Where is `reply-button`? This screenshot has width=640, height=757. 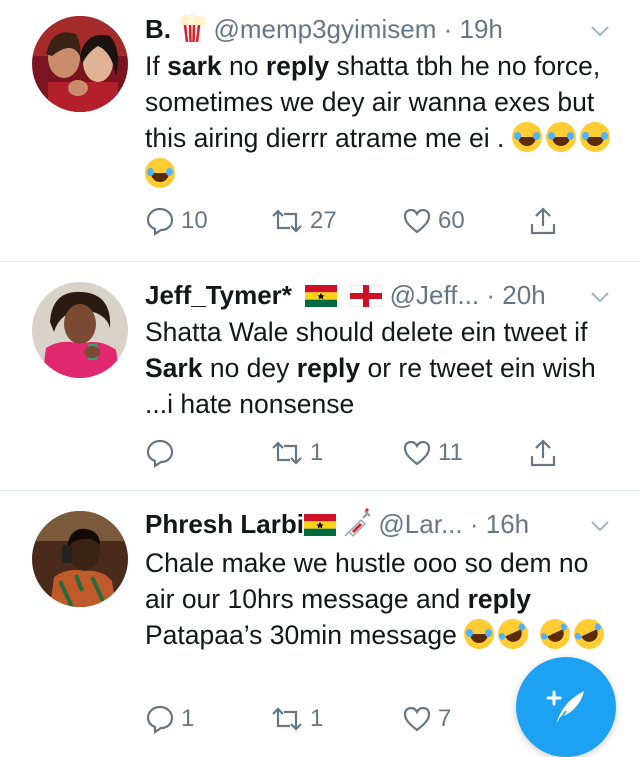 reply-button is located at coordinates (163, 453).